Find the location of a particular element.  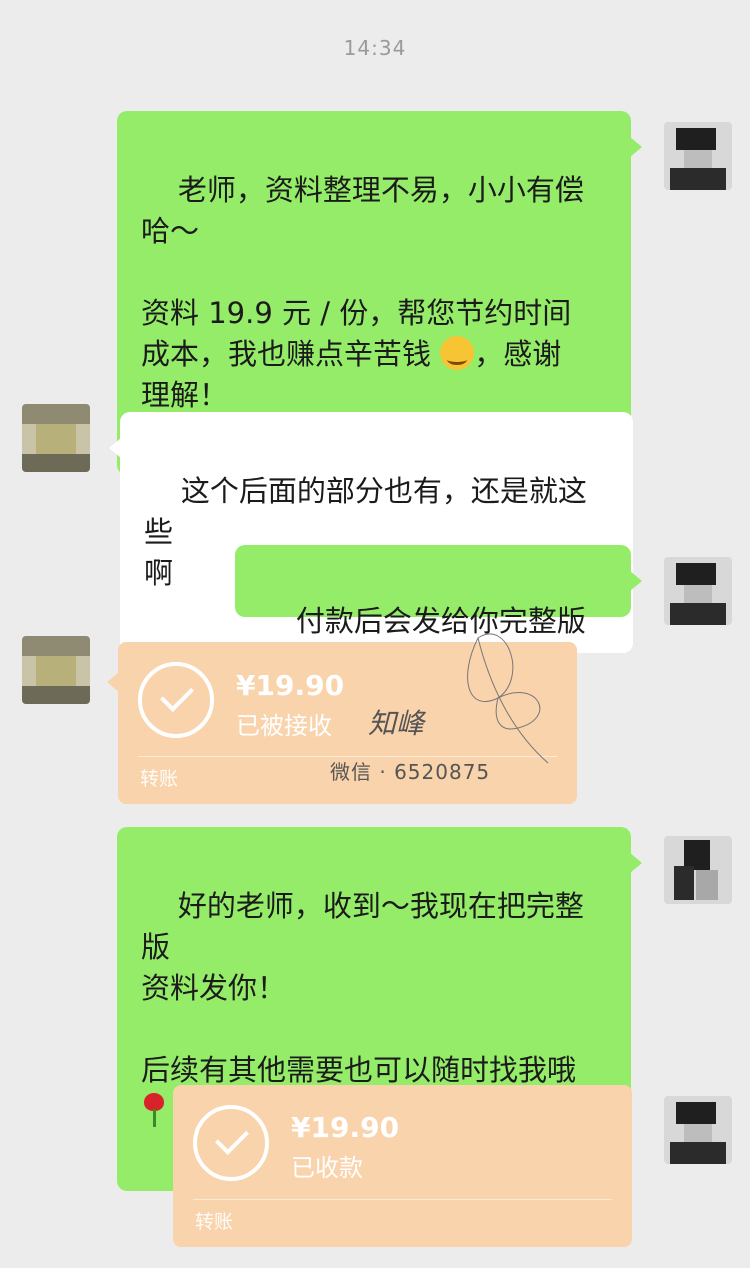

transfer-status: 已被接收 is located at coordinates (284, 726).